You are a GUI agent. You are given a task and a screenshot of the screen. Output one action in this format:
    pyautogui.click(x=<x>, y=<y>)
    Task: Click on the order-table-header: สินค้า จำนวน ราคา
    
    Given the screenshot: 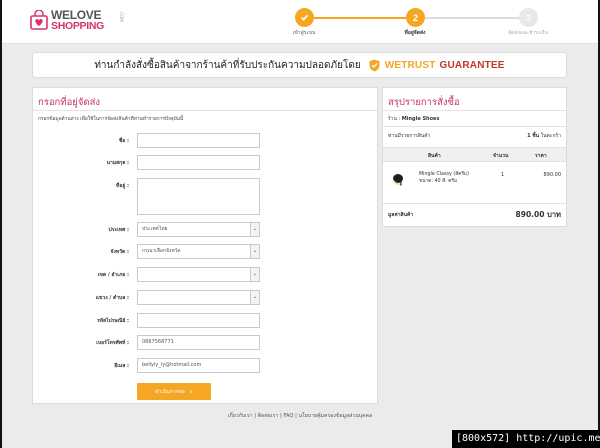 What is the action you would take?
    pyautogui.click(x=474, y=154)
    